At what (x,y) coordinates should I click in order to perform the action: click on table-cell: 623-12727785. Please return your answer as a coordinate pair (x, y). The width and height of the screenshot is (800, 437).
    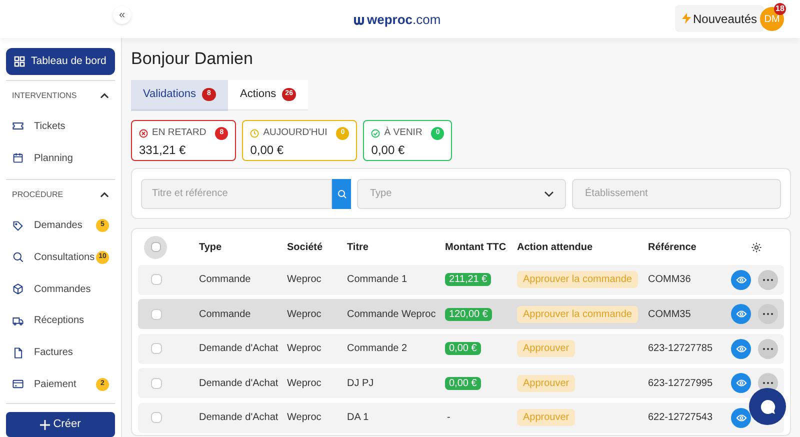
    Looking at the image, I should click on (680, 348).